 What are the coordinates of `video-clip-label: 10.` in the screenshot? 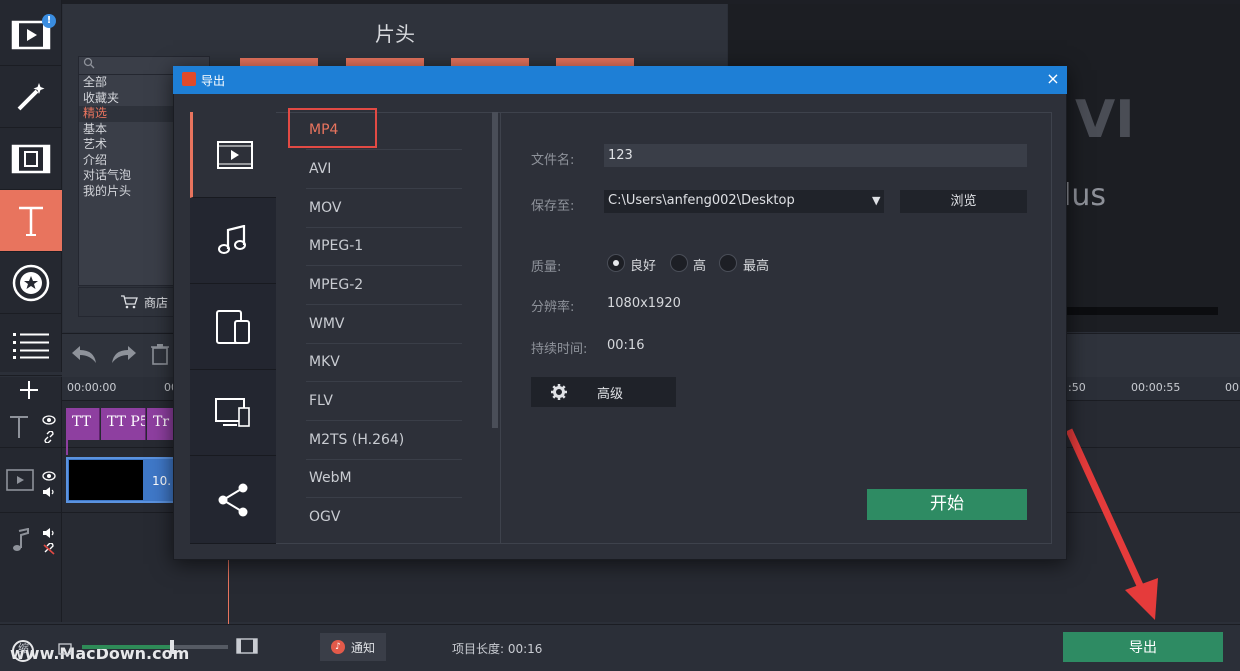 It's located at (162, 481).